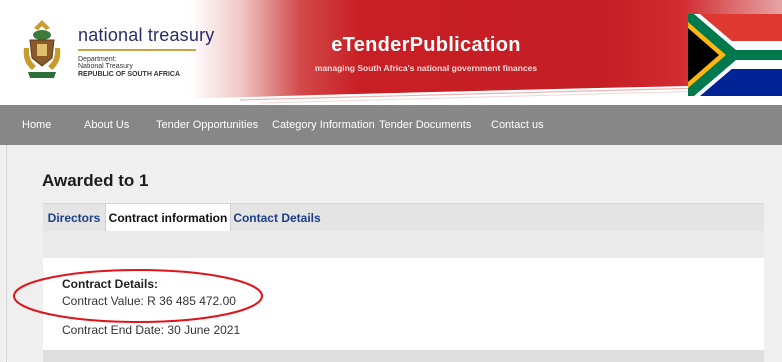 The image size is (782, 362). What do you see at coordinates (403, 244) in the screenshot?
I see `tab-content-header` at bounding box center [403, 244].